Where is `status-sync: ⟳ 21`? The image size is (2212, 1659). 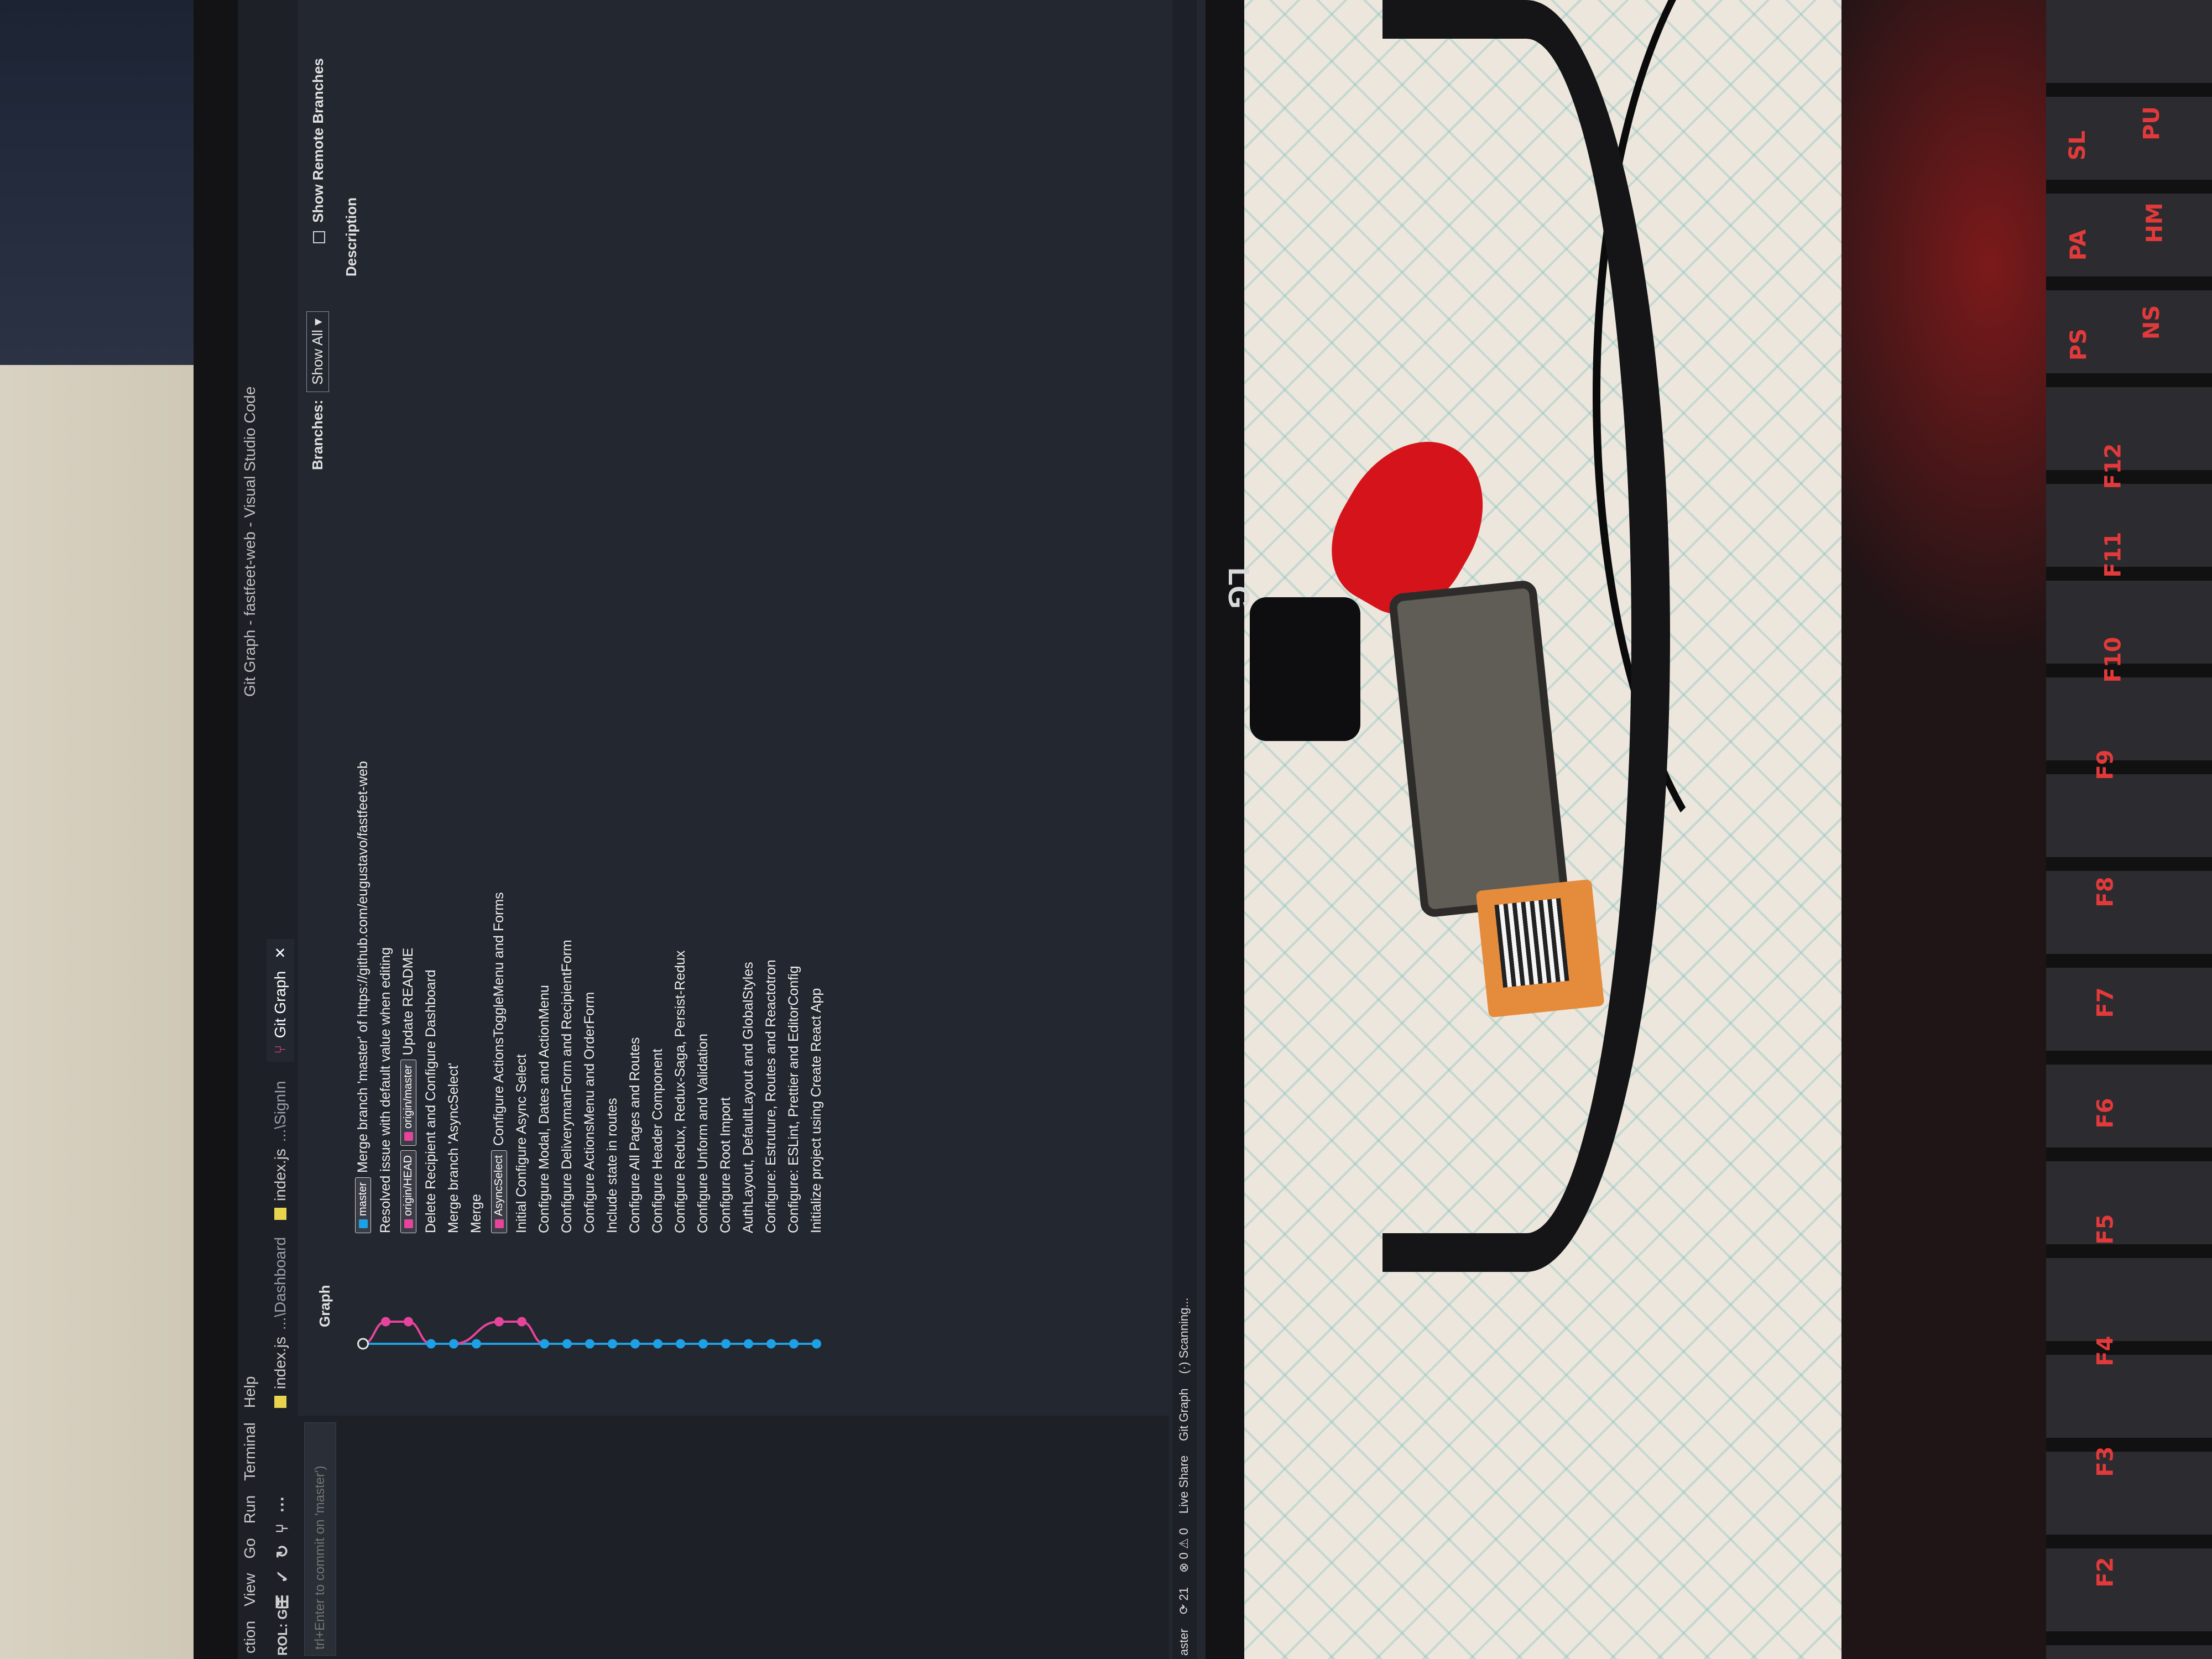 status-sync: ⟳ 21 is located at coordinates (1184, 1601).